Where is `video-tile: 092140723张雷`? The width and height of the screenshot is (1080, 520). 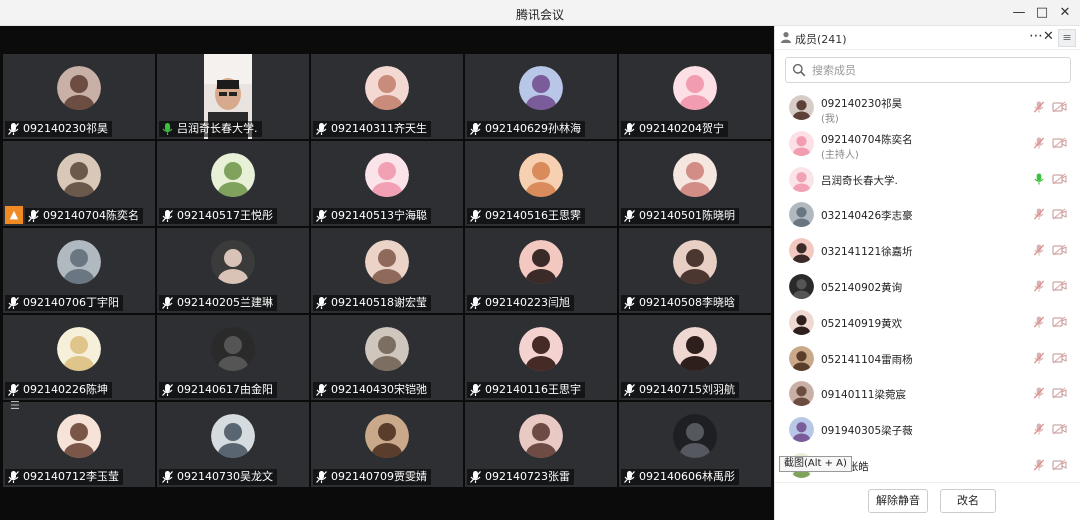
video-tile: 092140723张雷 is located at coordinates (541, 444).